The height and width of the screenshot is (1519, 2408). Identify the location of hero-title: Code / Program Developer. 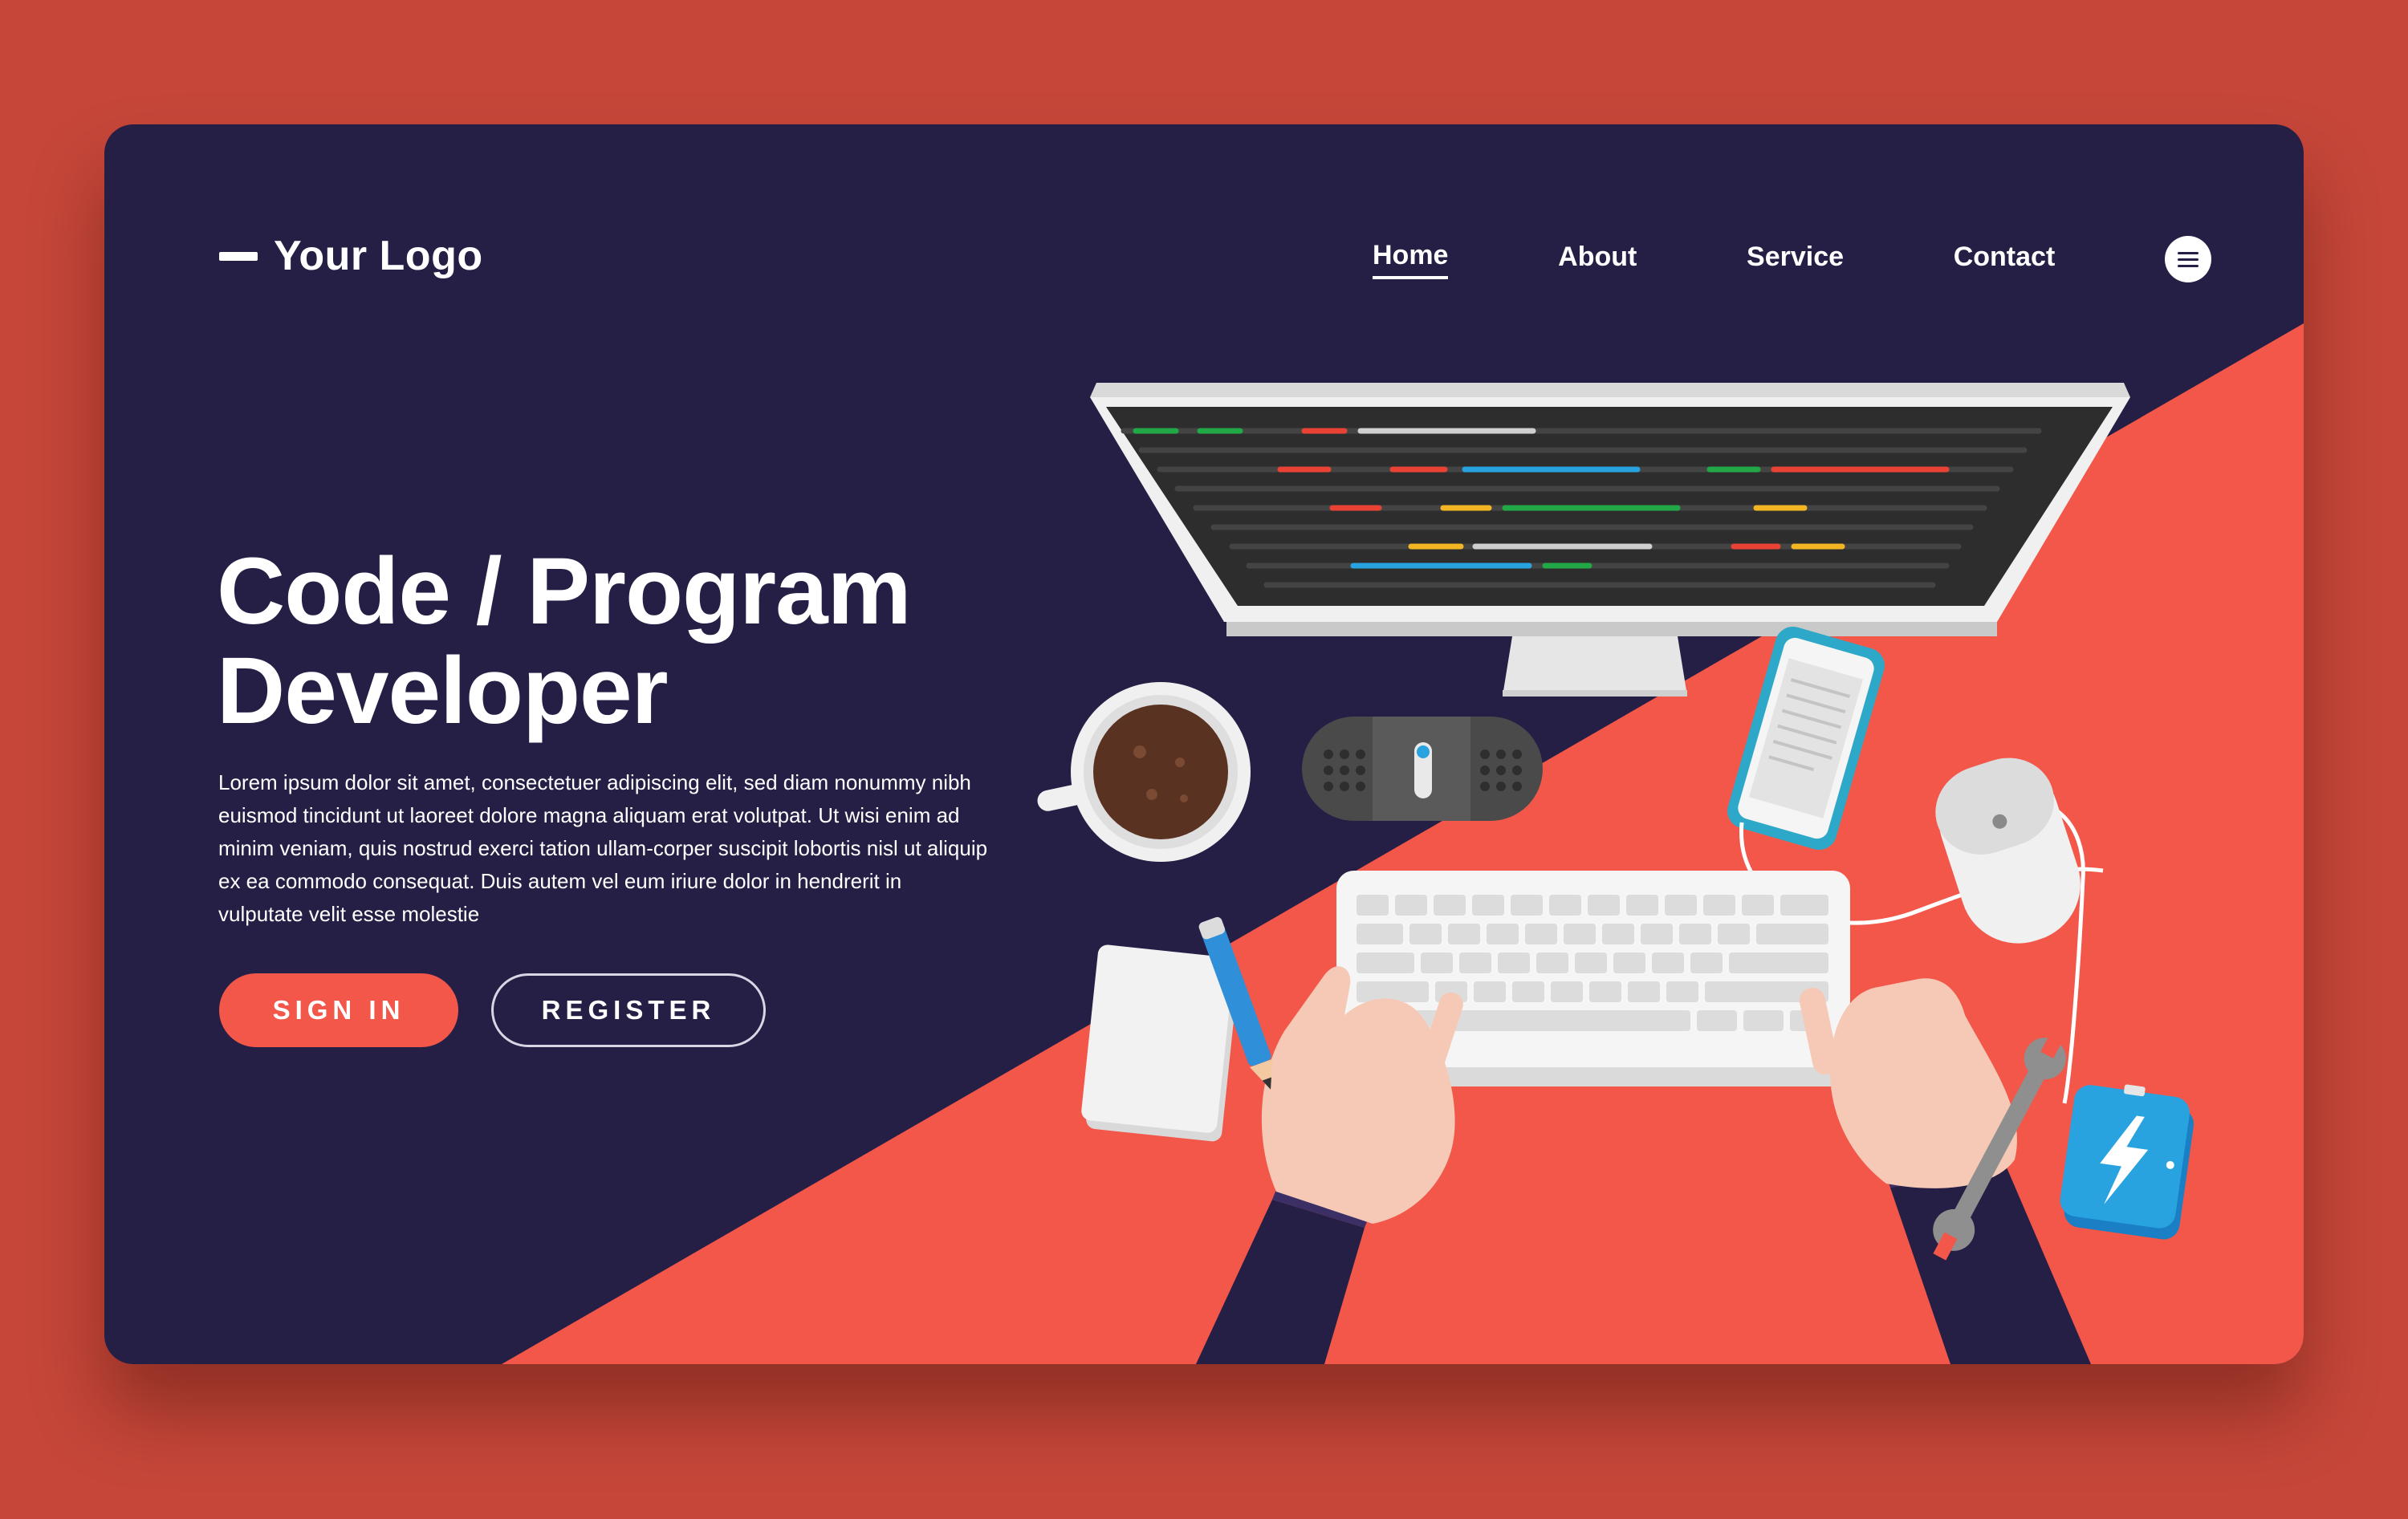
(658, 641).